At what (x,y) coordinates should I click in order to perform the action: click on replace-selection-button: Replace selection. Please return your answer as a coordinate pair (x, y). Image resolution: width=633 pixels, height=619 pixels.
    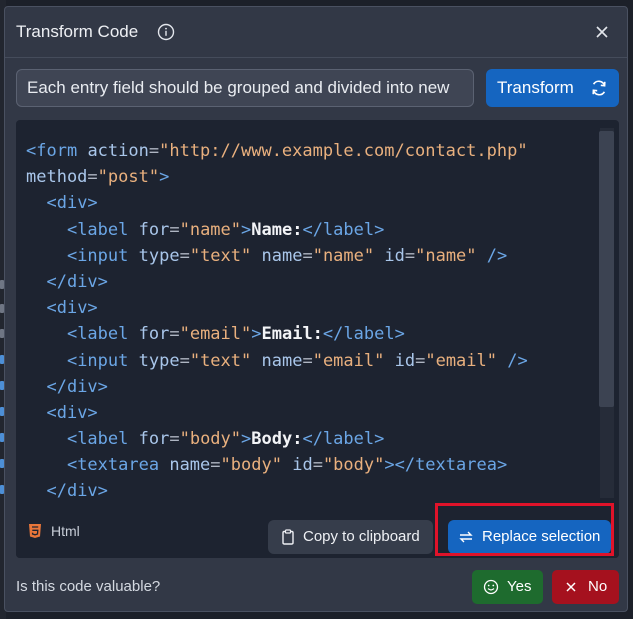
    Looking at the image, I should click on (529, 537).